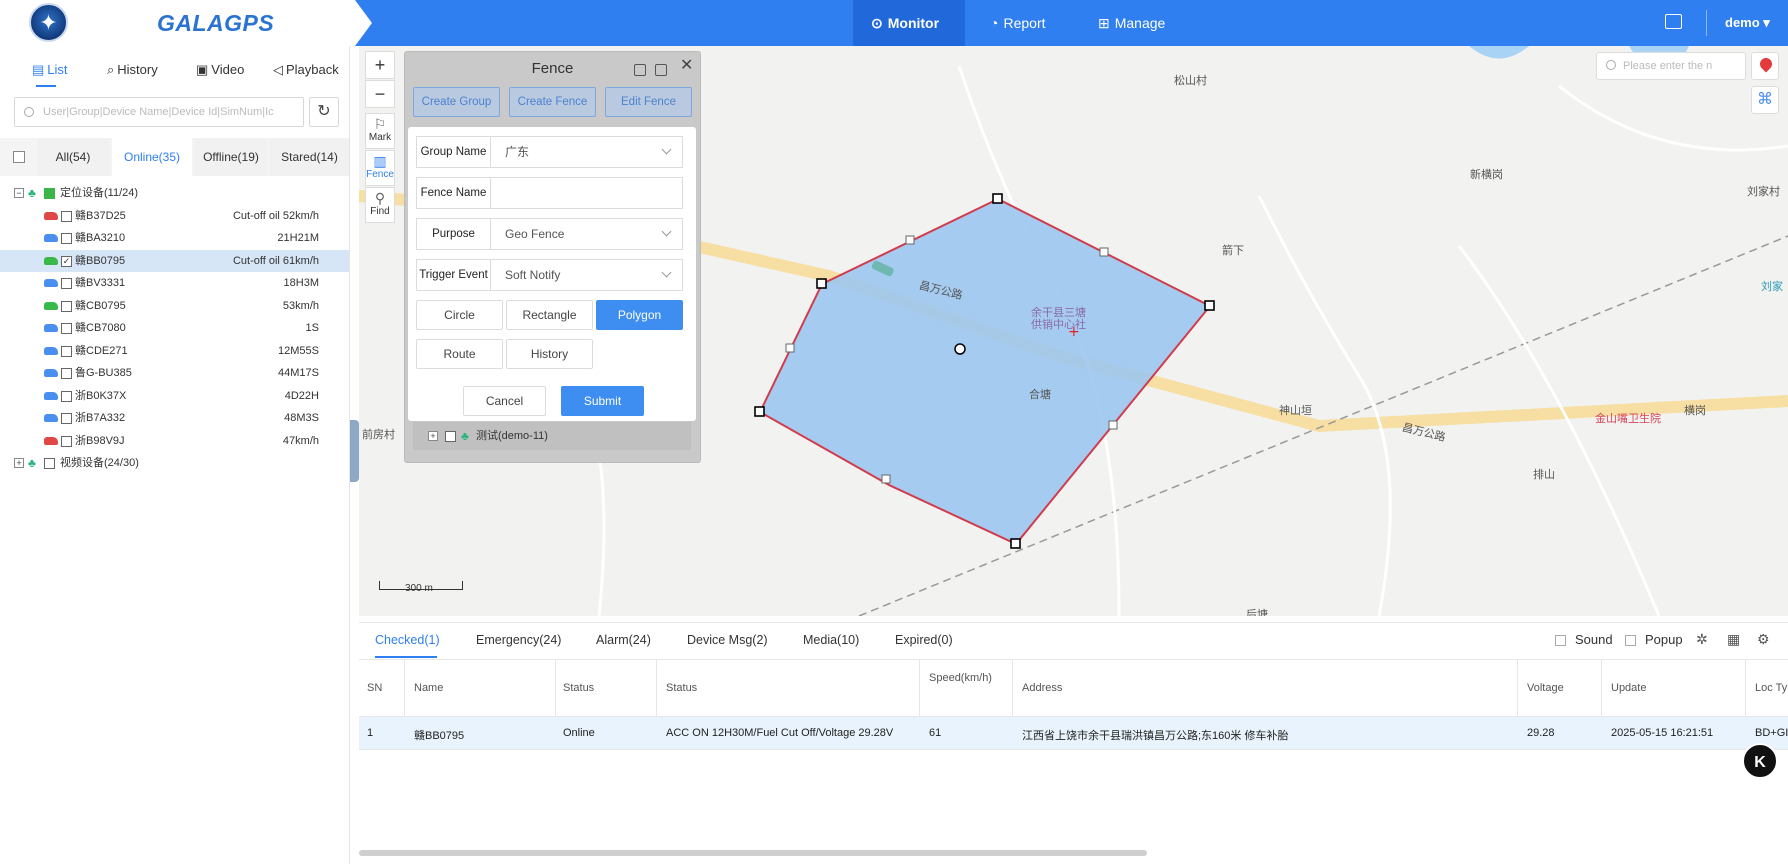 The height and width of the screenshot is (864, 1788). I want to click on column-header-name: Name, so click(429, 688).